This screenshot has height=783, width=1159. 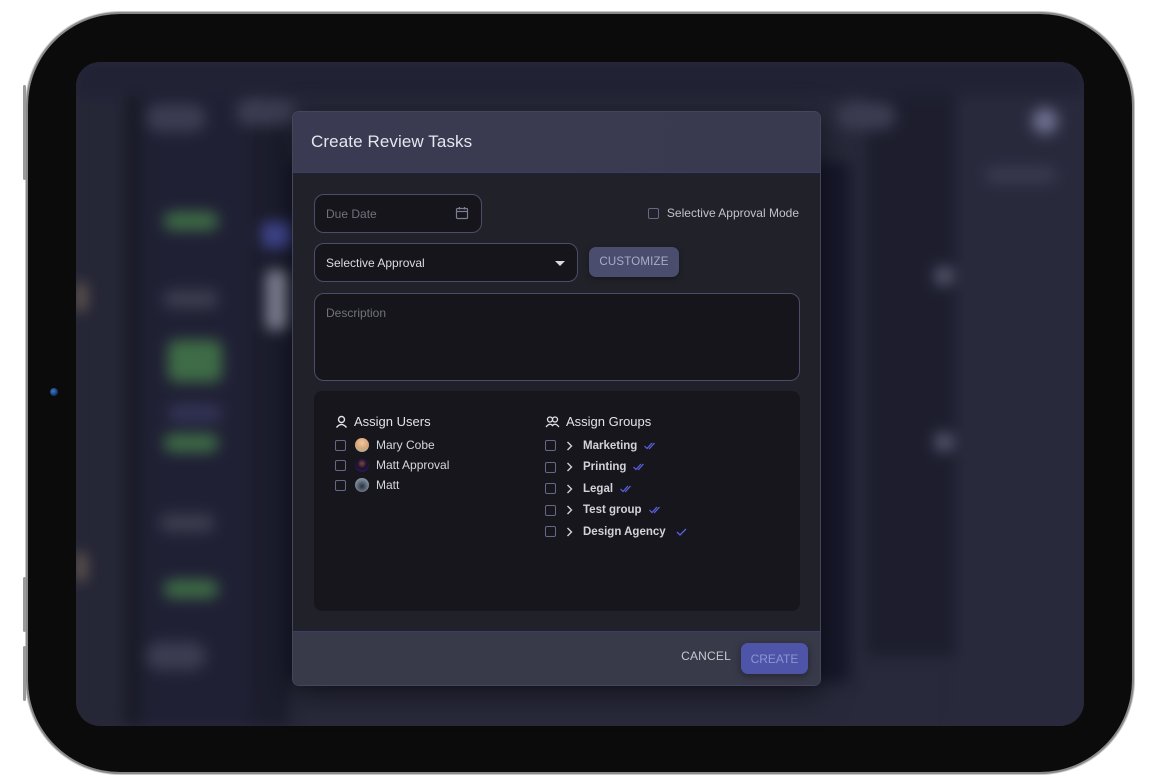 What do you see at coordinates (356, 313) in the screenshot?
I see `description-placeholder: Description` at bounding box center [356, 313].